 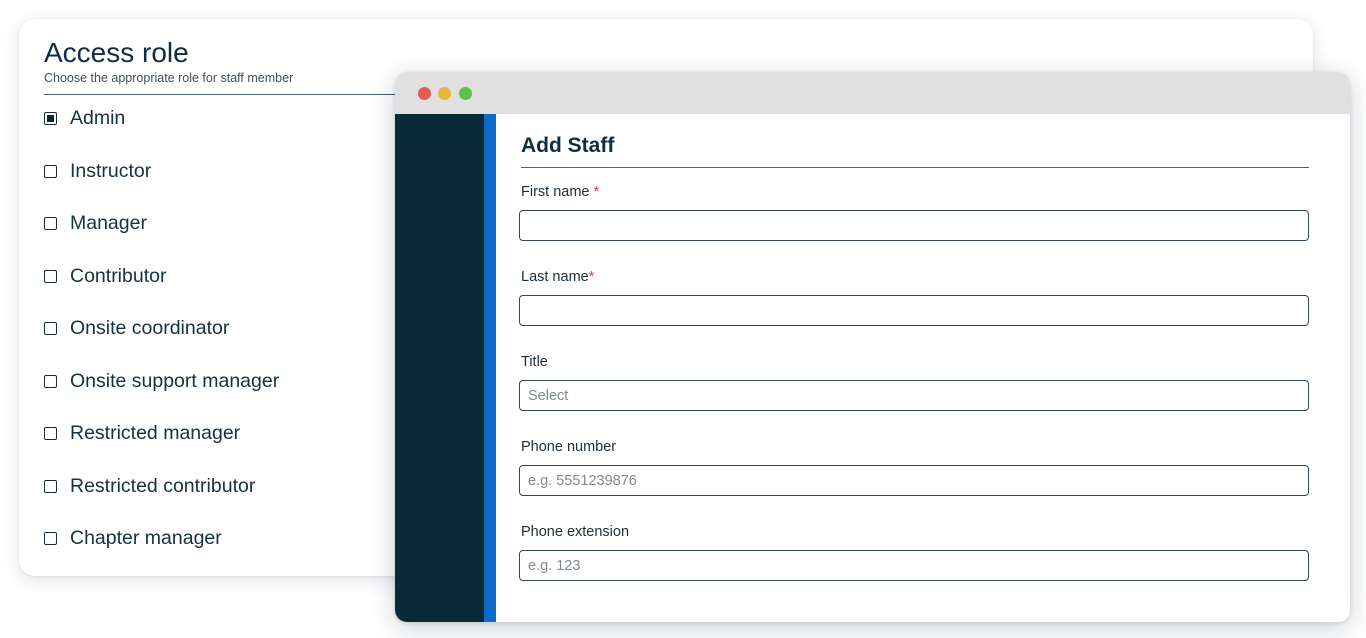 What do you see at coordinates (118, 275) in the screenshot?
I see `role-label: Contributor` at bounding box center [118, 275].